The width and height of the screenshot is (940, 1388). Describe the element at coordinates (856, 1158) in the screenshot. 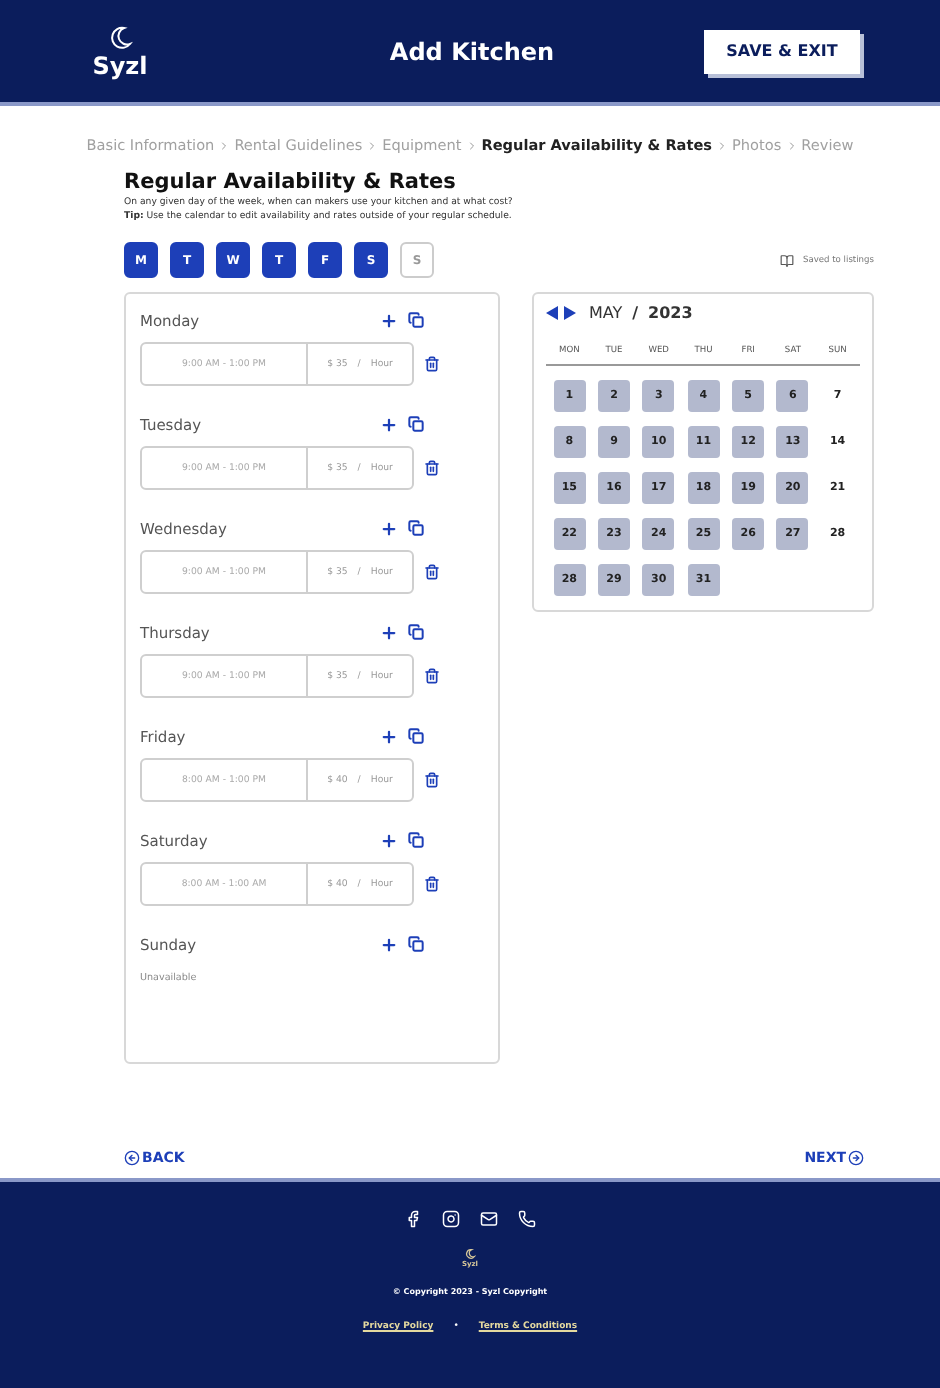

I see `arrow-right-icon` at that location.